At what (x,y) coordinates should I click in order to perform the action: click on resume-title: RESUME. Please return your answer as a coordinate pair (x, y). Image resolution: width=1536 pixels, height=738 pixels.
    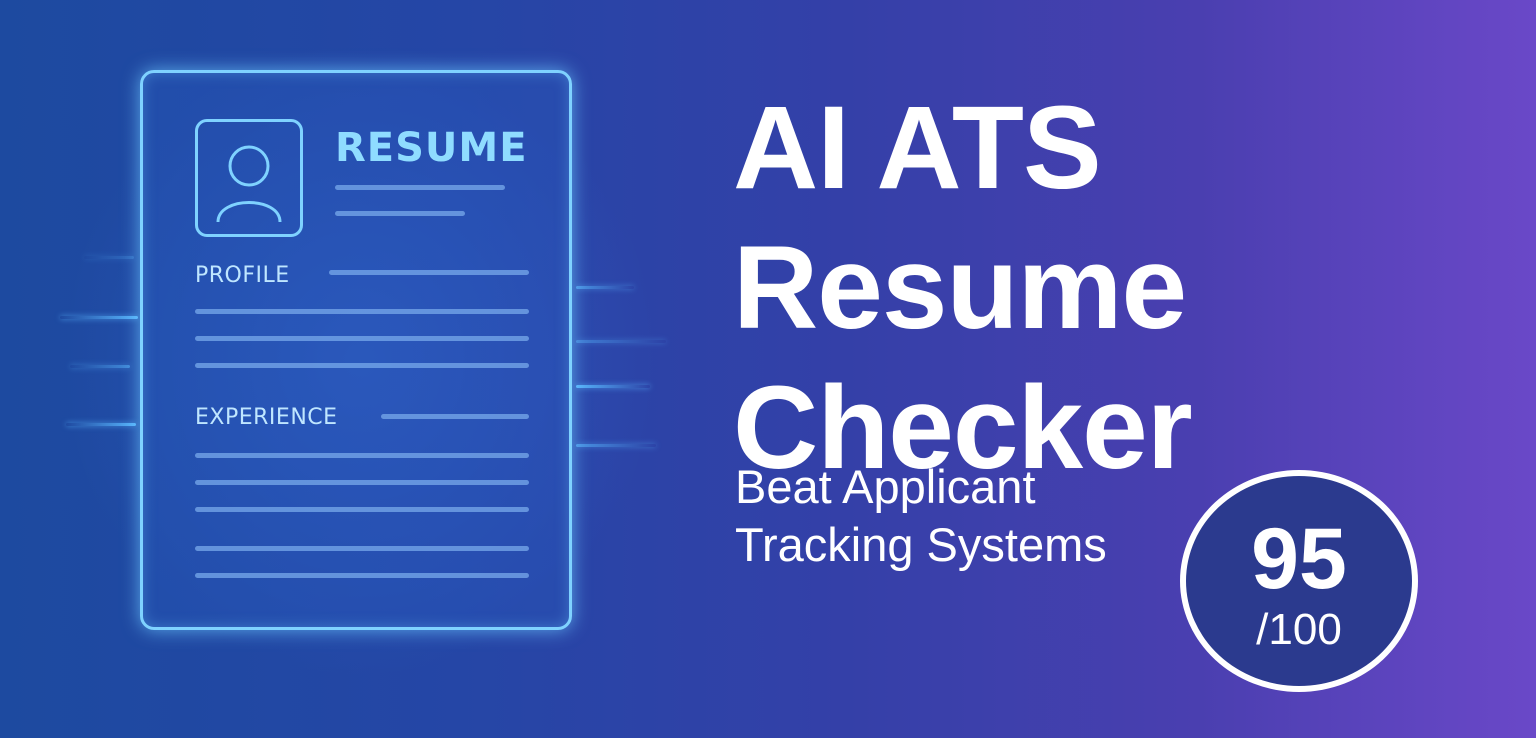
    Looking at the image, I should click on (431, 148).